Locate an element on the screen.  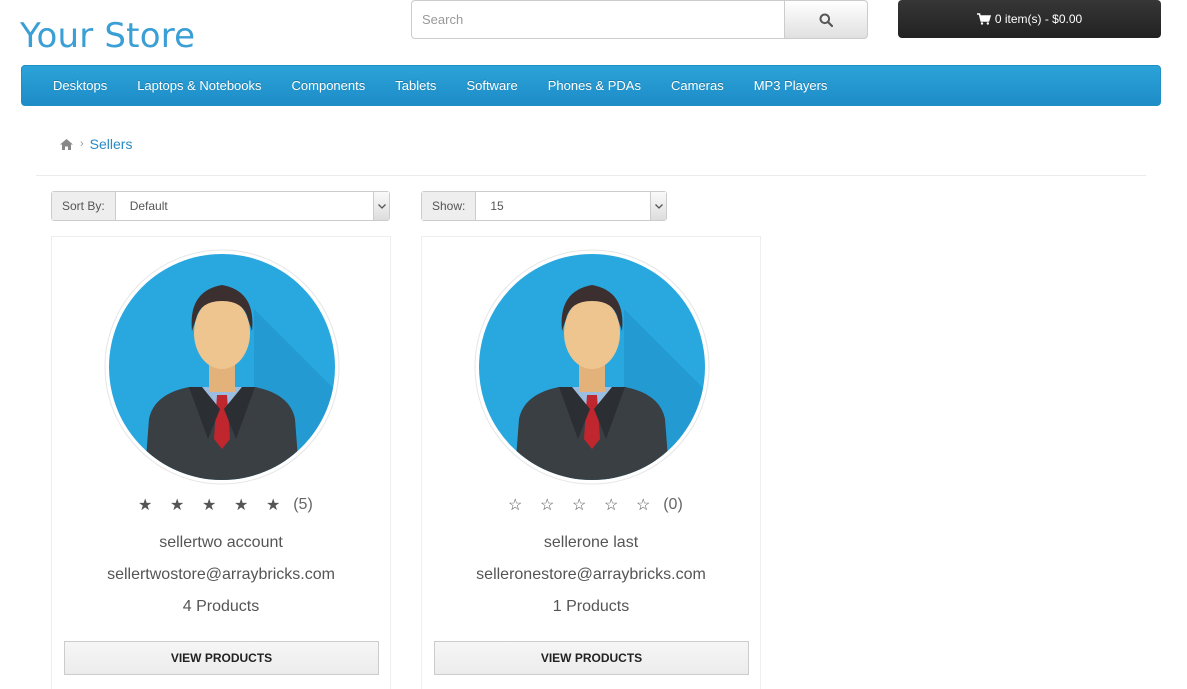
rating-count: (5) is located at coordinates (303, 504).